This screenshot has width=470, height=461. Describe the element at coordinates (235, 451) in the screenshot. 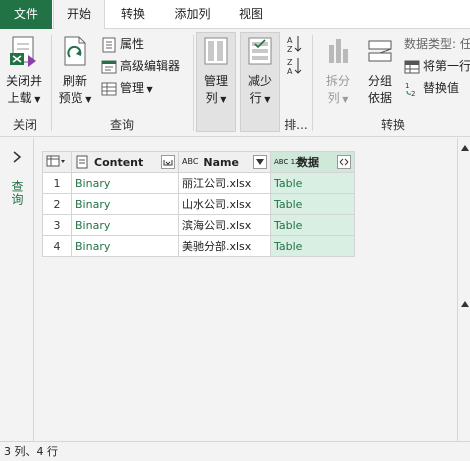

I see `status-bar: 3 列、4 行` at that location.